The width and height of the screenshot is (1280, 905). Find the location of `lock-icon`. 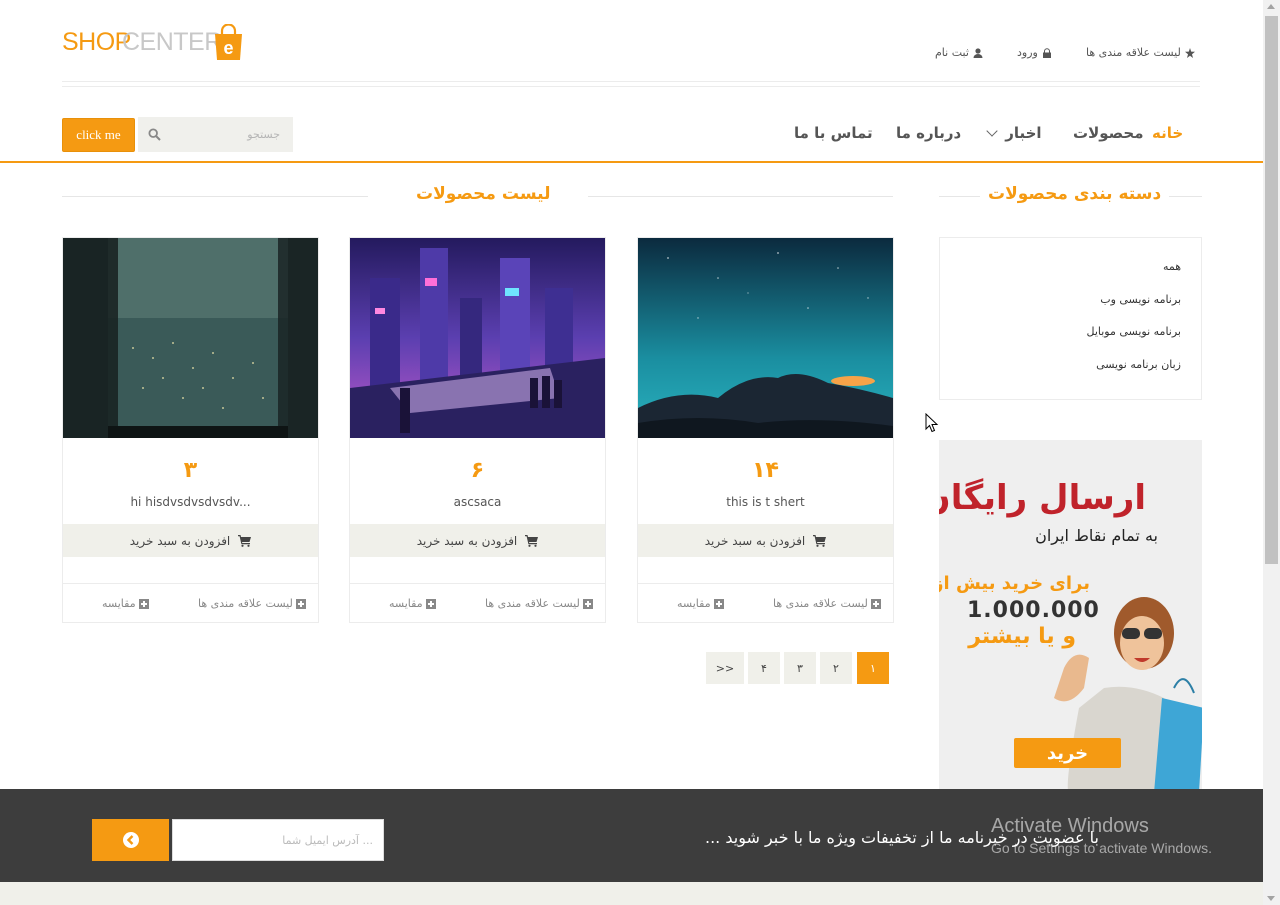

lock-icon is located at coordinates (1046, 52).